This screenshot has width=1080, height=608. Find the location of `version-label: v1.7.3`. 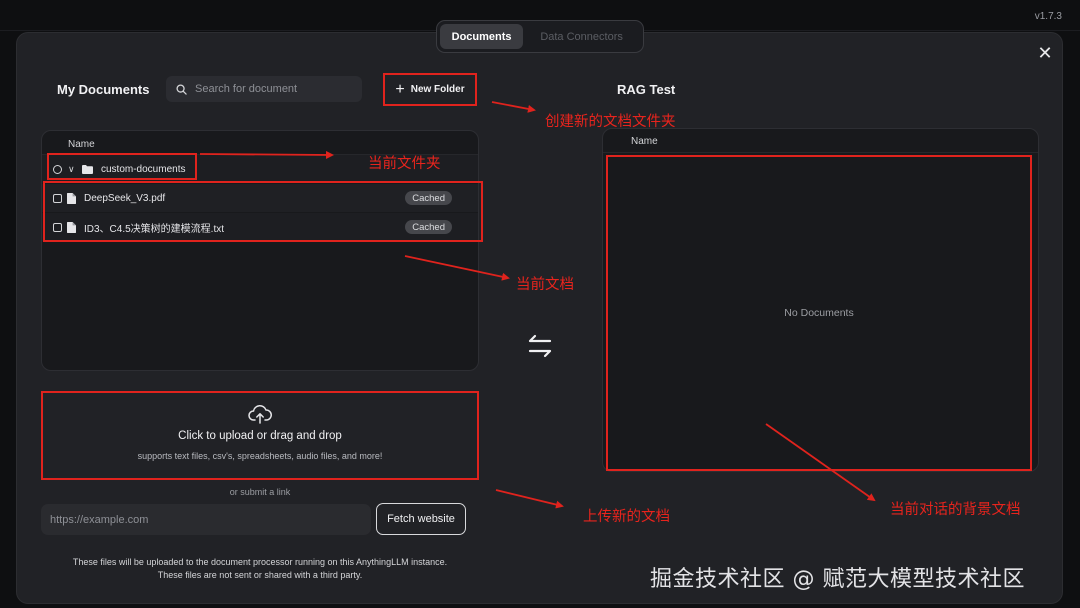

version-label: v1.7.3 is located at coordinates (1048, 16).